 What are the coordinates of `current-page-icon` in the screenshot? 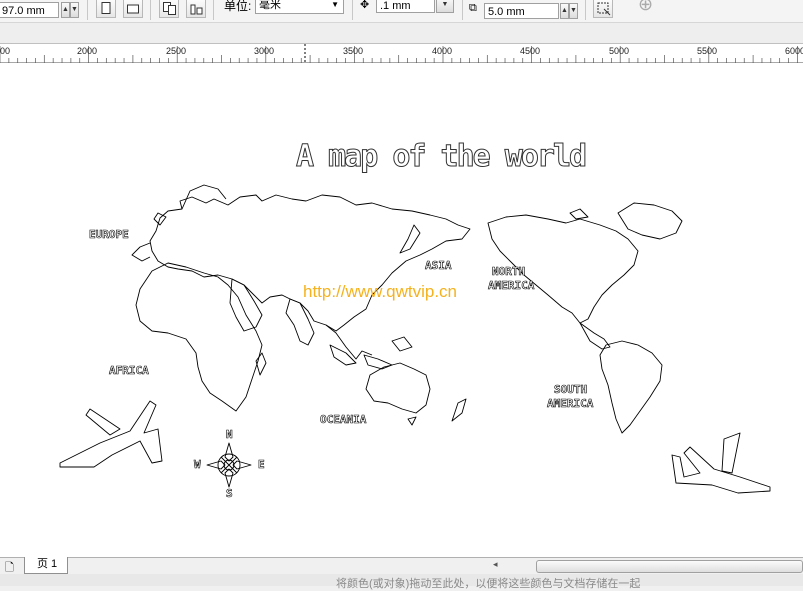 It's located at (196, 9).